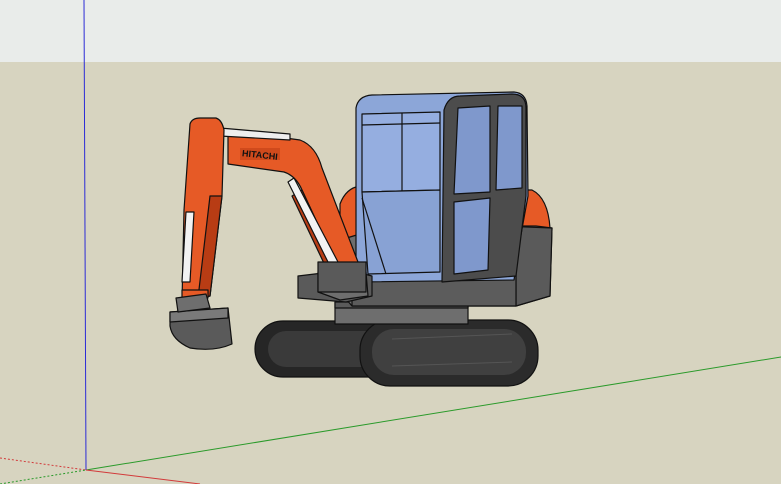 Image resolution: width=781 pixels, height=484 pixels. I want to click on right-track, so click(449, 353).